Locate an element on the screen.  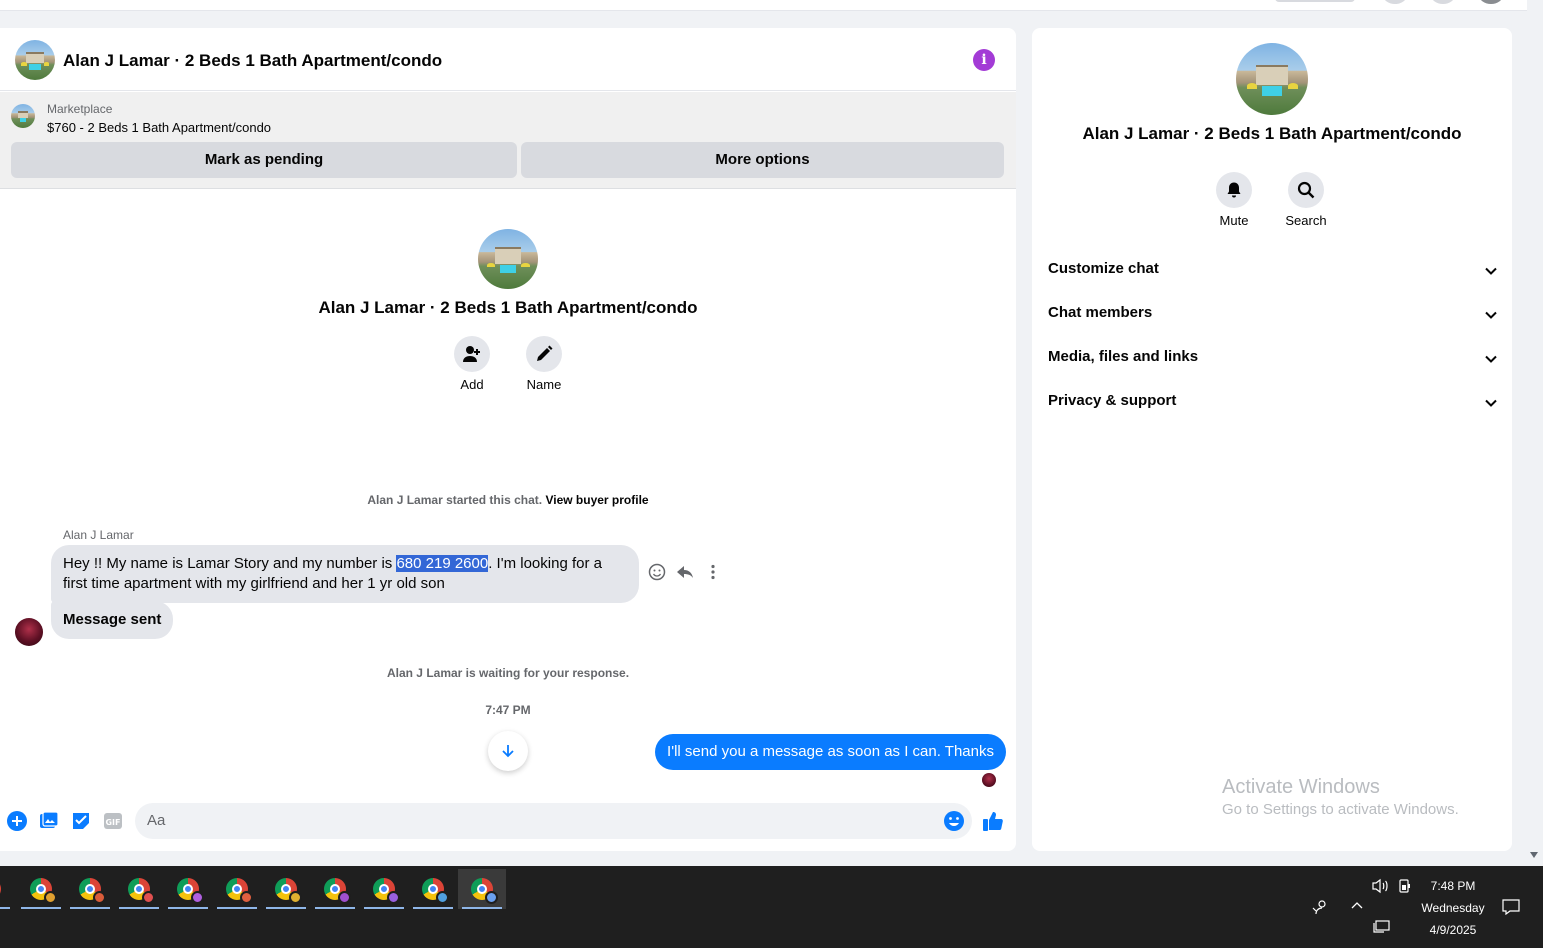
view-buyer-profile-link: View buyer profile is located at coordinates (596, 500).